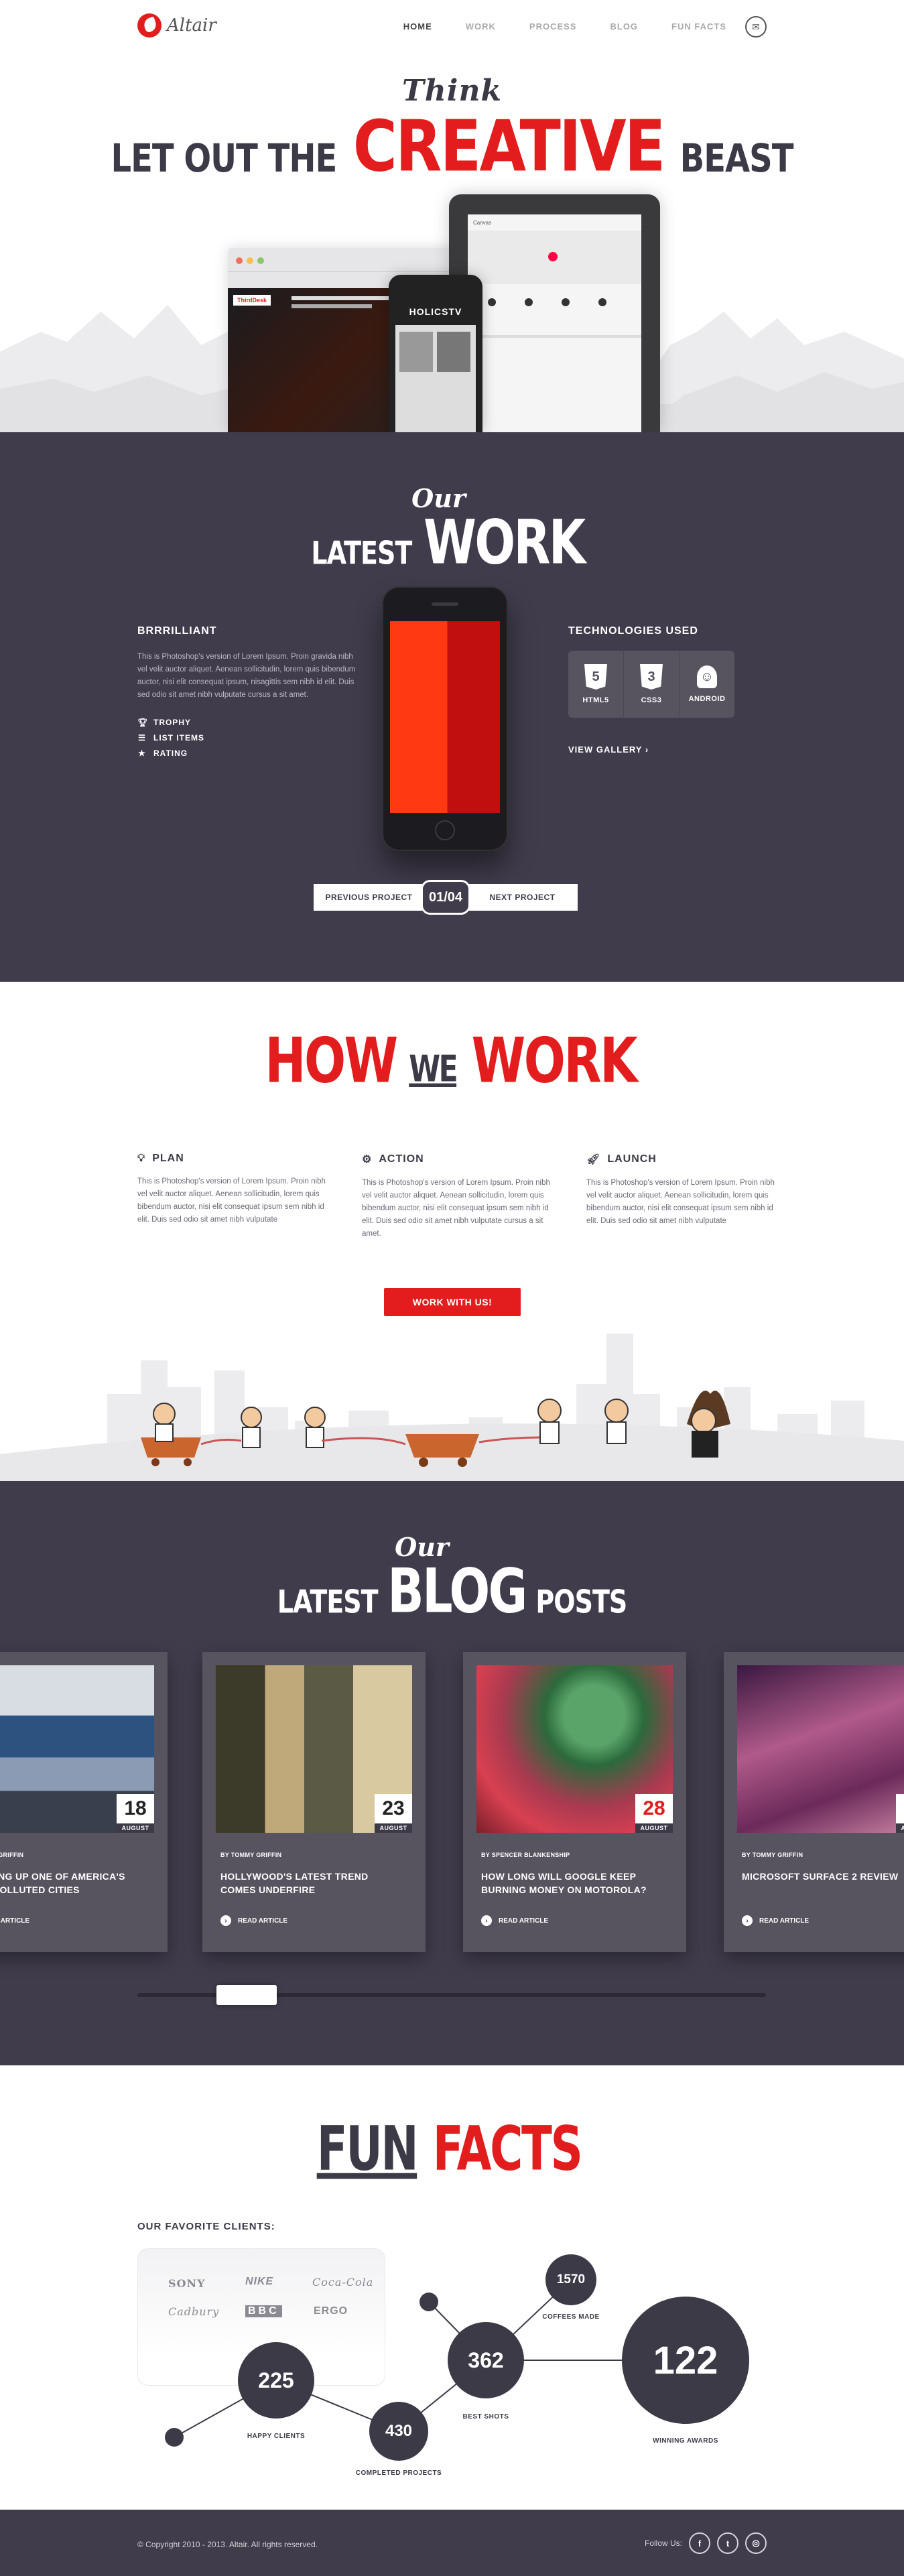 The width and height of the screenshot is (904, 2576). Describe the element at coordinates (276, 2380) in the screenshot. I see `stat-happy-clients: 225` at that location.